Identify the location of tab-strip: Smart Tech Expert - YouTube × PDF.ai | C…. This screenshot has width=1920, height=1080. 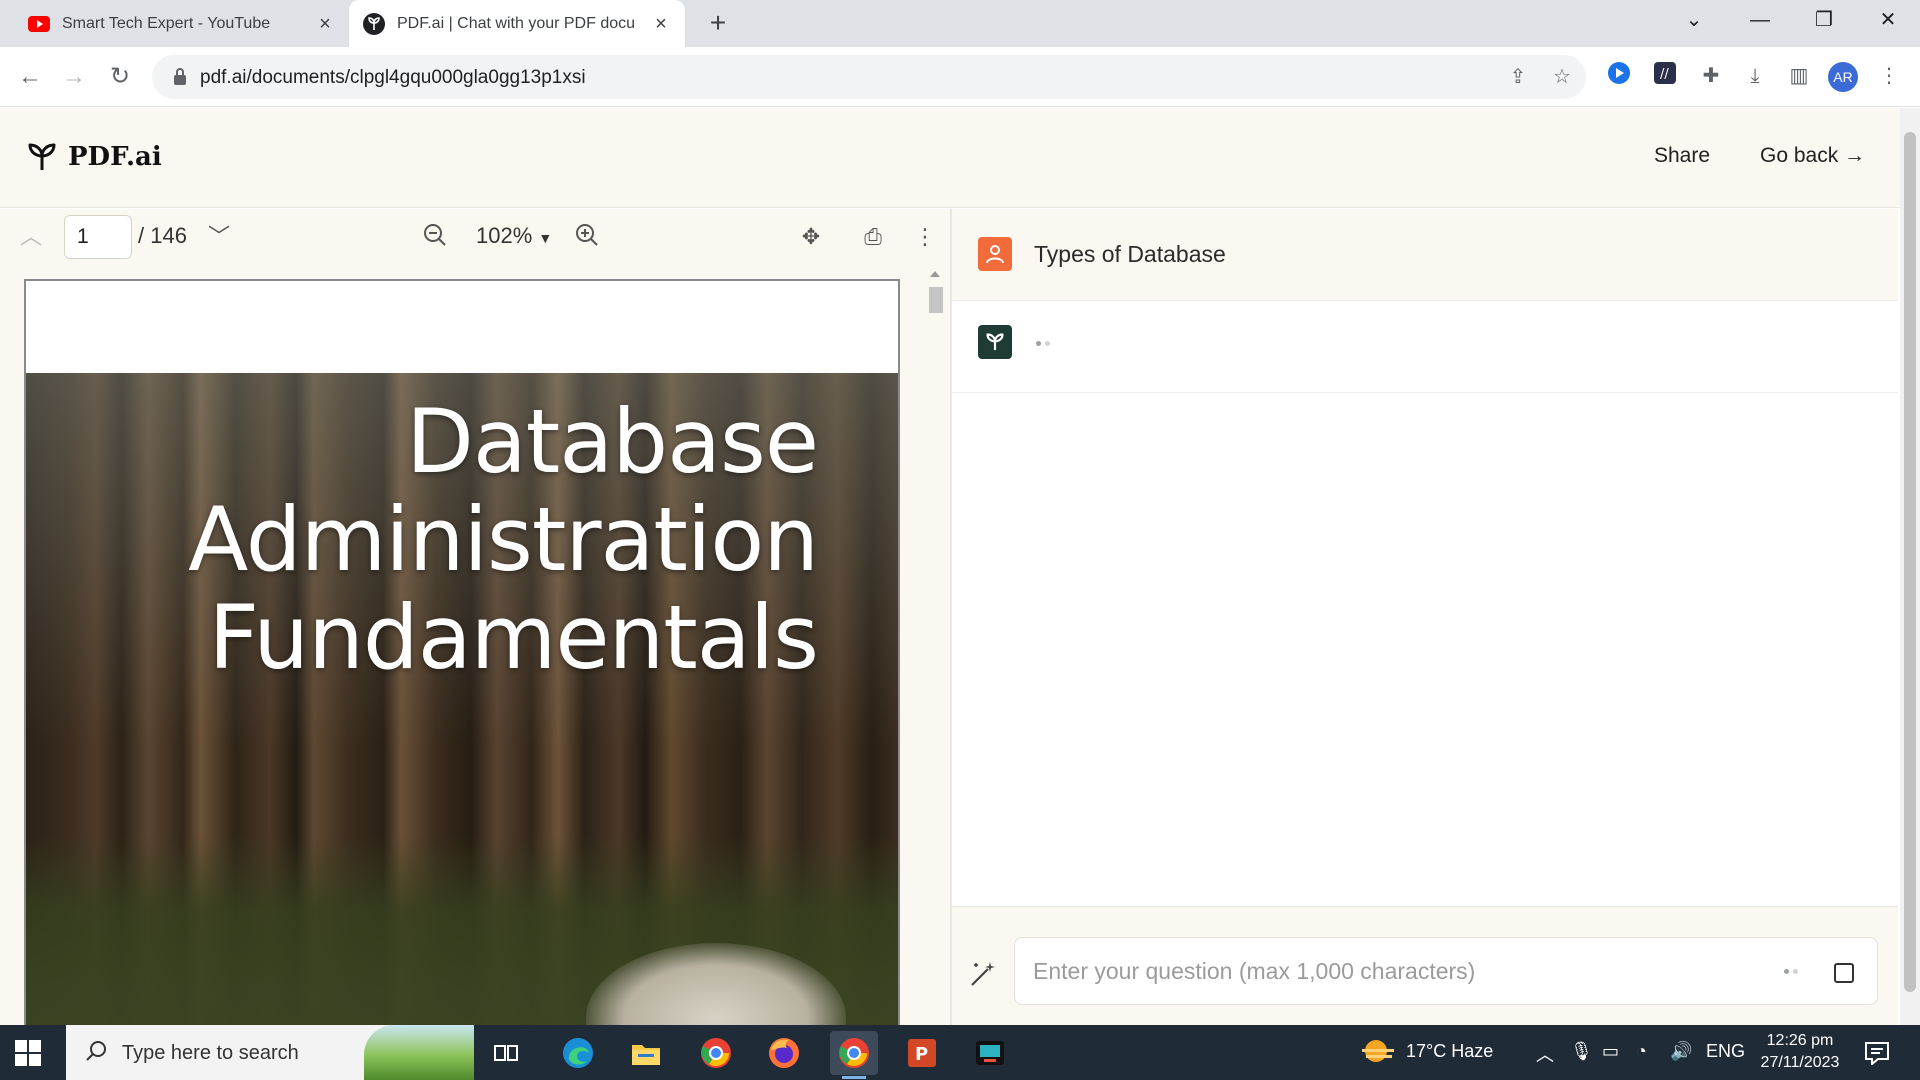
(960, 23).